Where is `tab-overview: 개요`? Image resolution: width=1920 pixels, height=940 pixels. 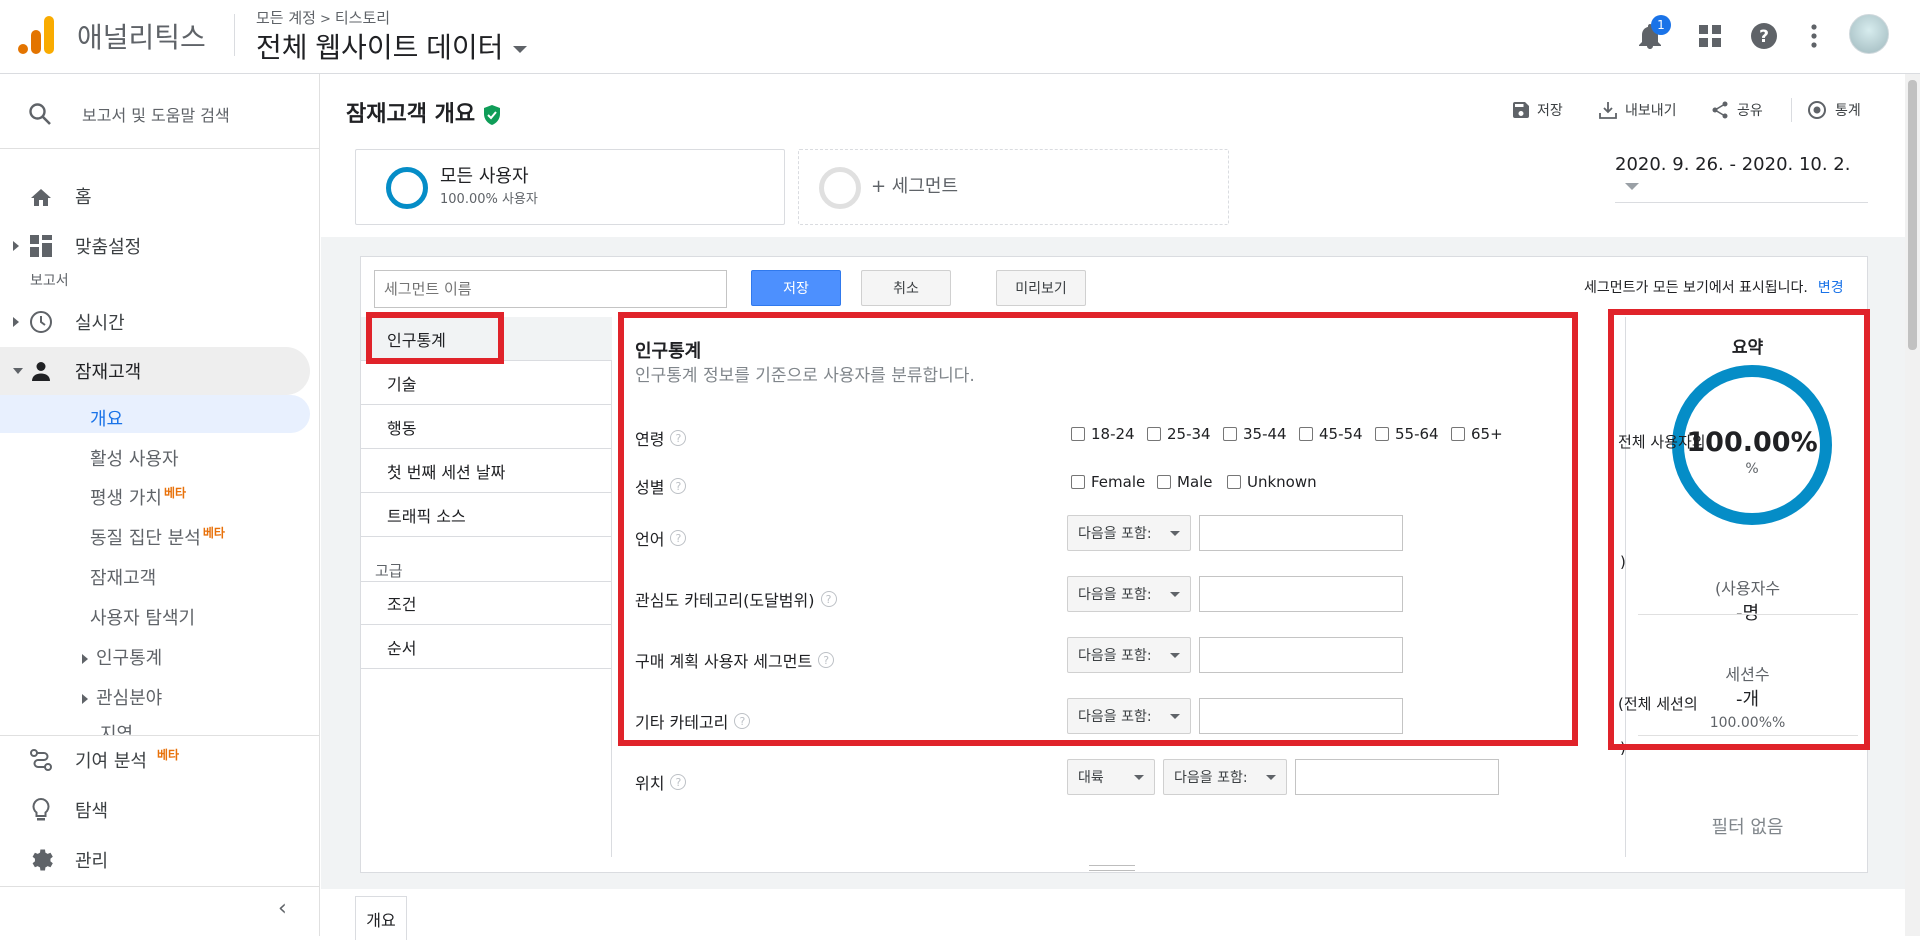 tab-overview: 개요 is located at coordinates (381, 918).